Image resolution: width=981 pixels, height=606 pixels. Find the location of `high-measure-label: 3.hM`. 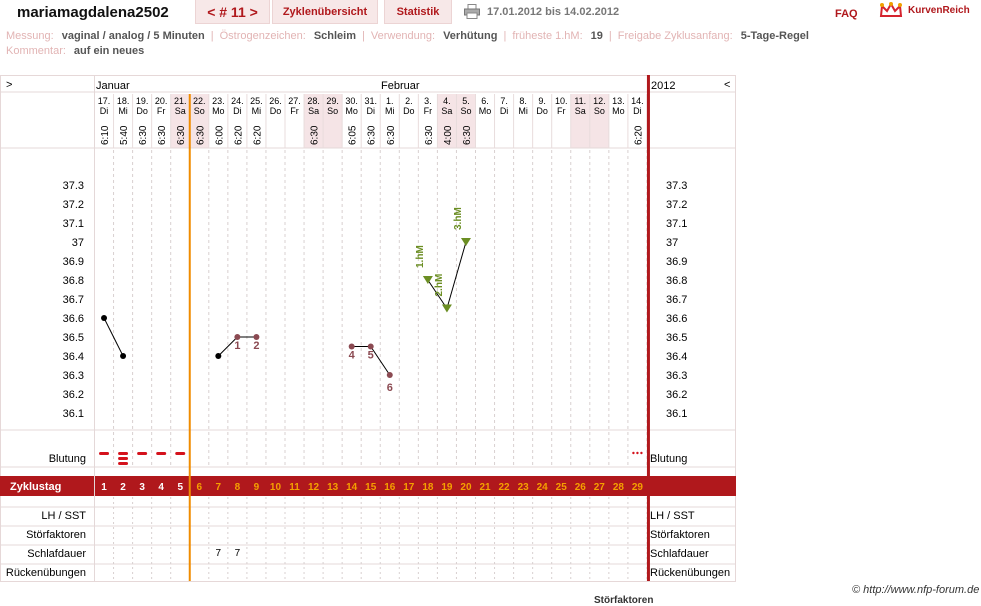

high-measure-label: 3.hM is located at coordinates (458, 218).